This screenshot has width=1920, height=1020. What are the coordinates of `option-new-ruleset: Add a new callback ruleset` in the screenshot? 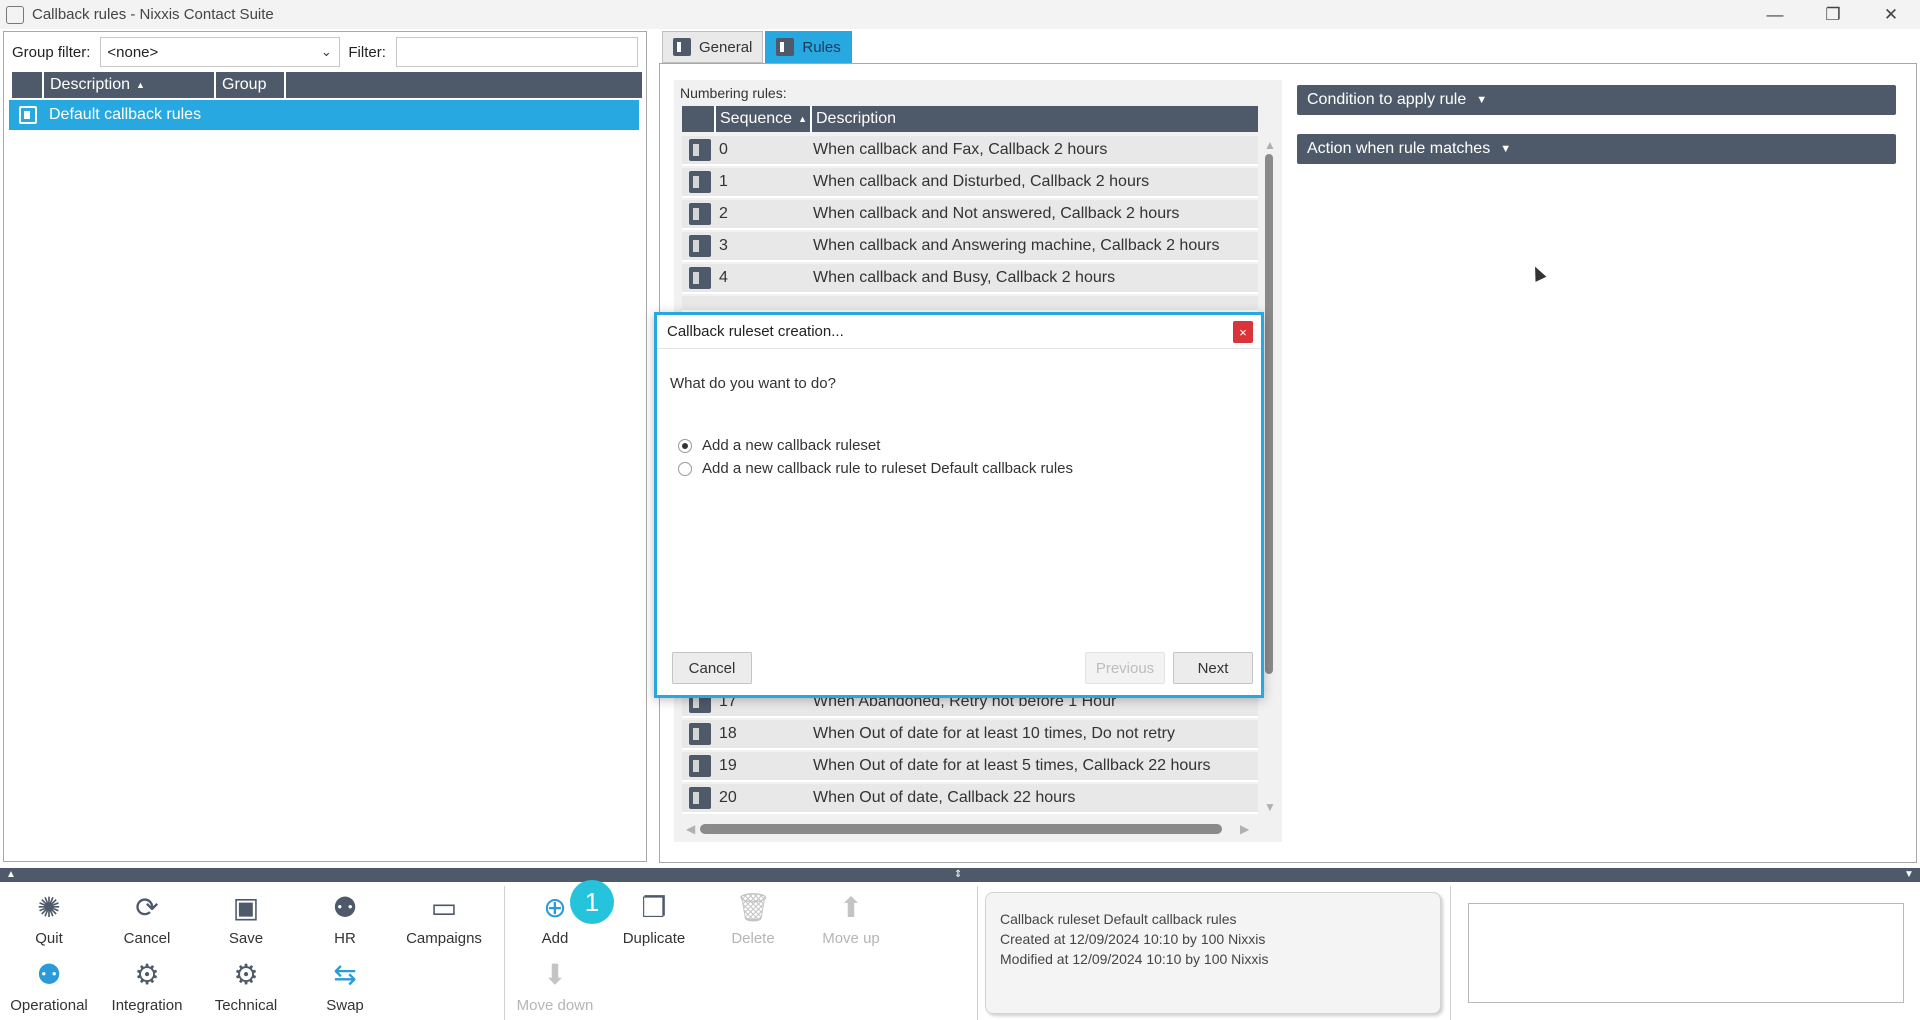 It's located at (779, 445).